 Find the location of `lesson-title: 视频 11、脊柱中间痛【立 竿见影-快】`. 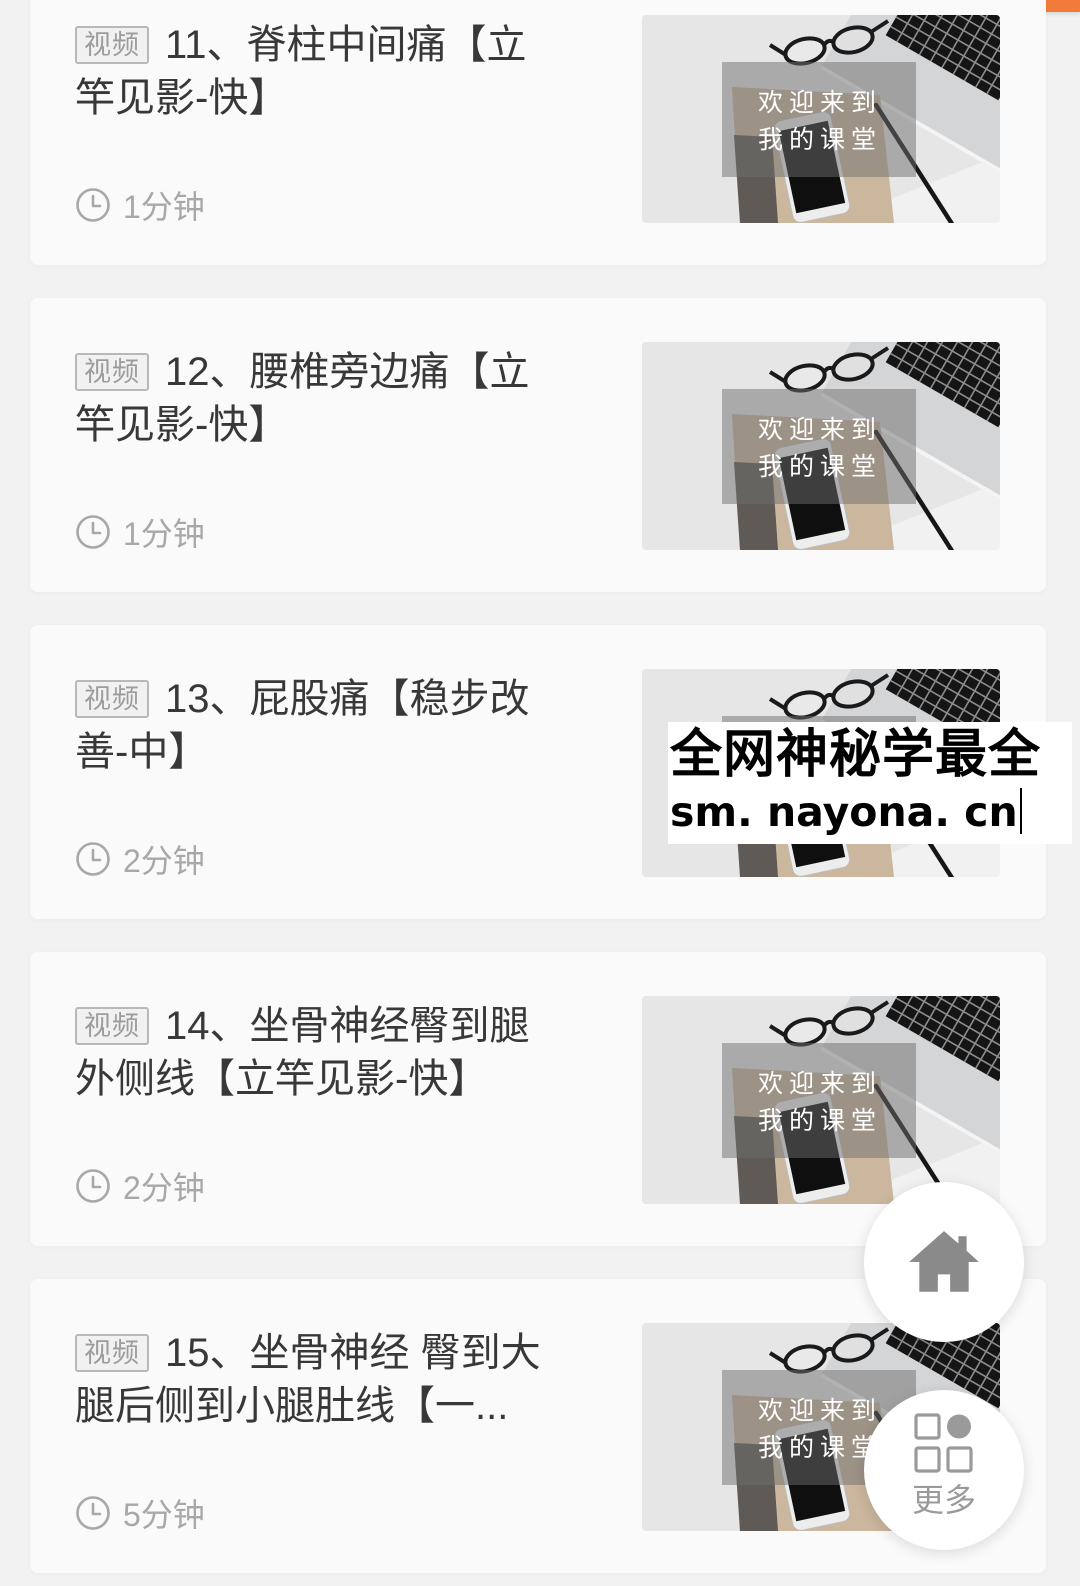

lesson-title: 视频 11、脊柱中间痛【立 竿见影-快】 is located at coordinates (301, 72).